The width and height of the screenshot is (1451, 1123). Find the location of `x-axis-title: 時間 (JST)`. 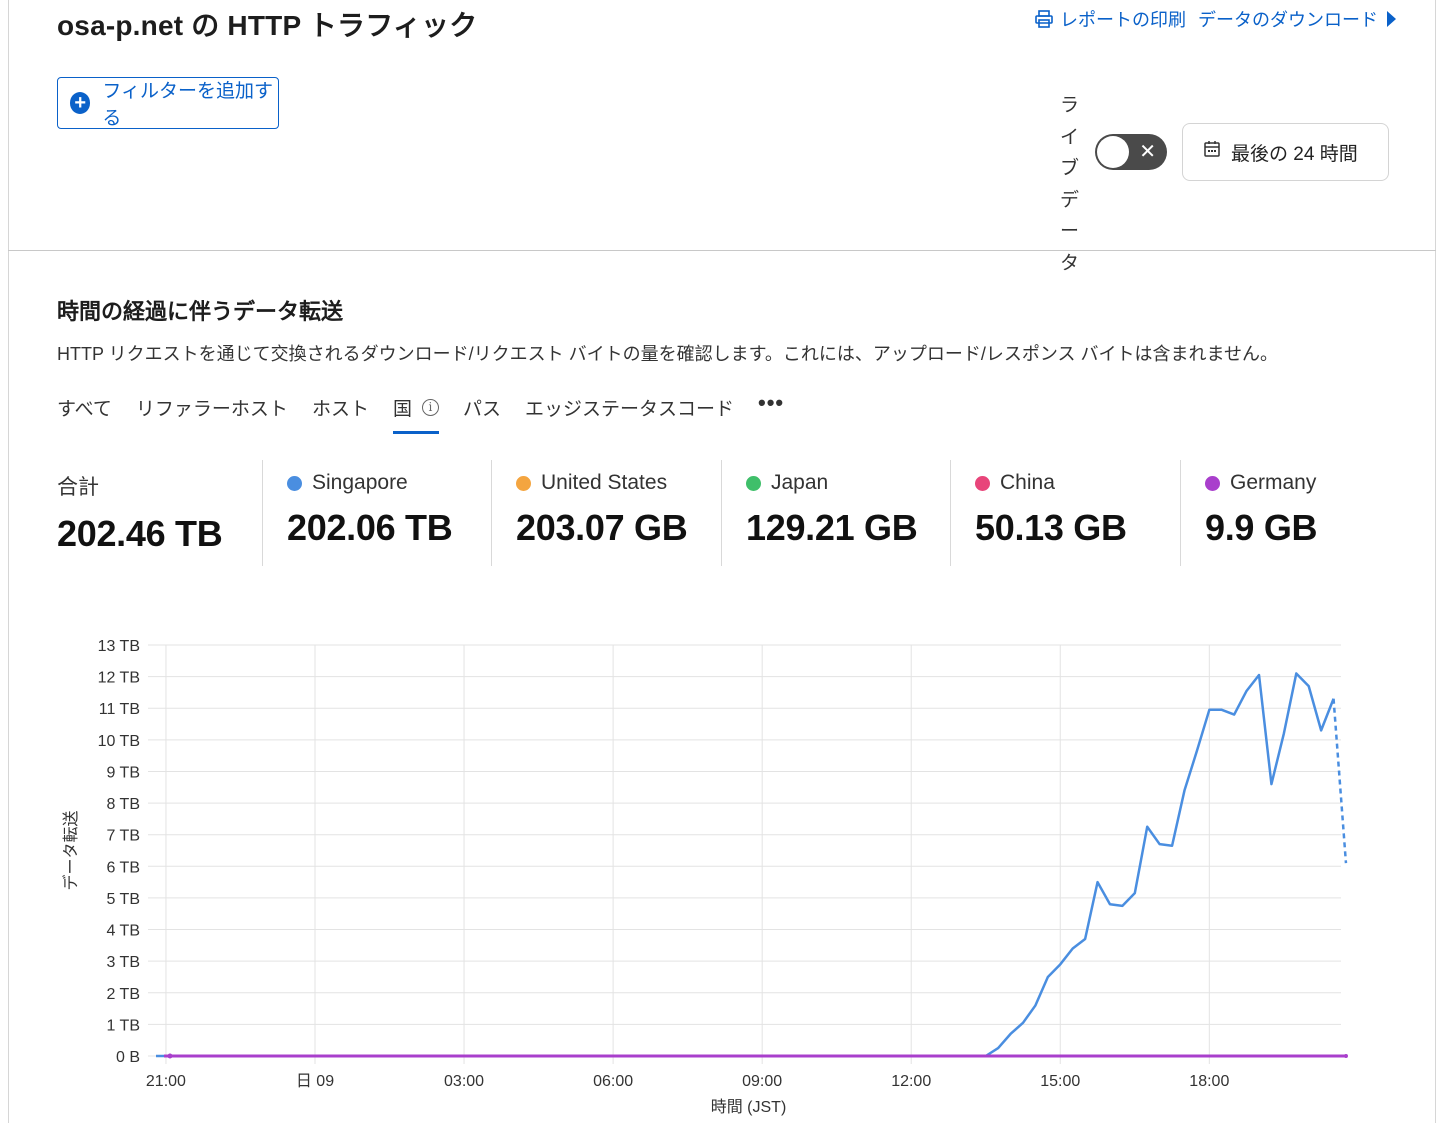

x-axis-title: 時間 (JST) is located at coordinates (749, 1107).